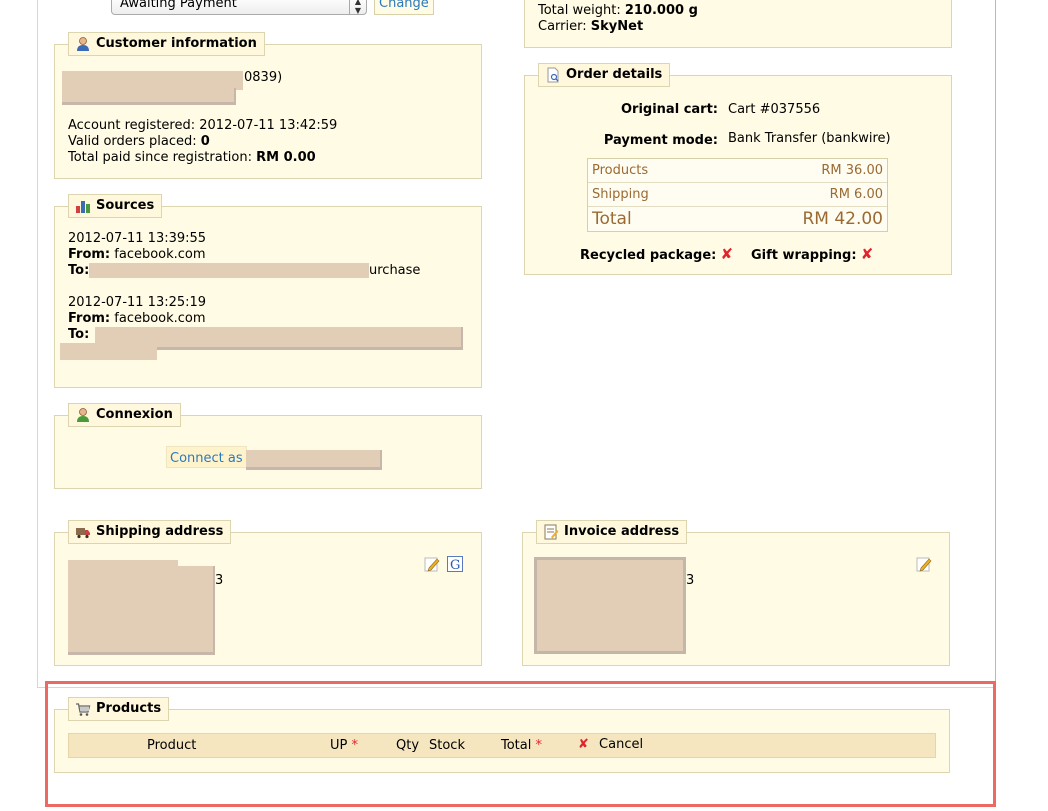 Image resolution: width=1048 pixels, height=811 pixels. I want to click on select-arrows-icon: ▲ ▼, so click(357, 7).